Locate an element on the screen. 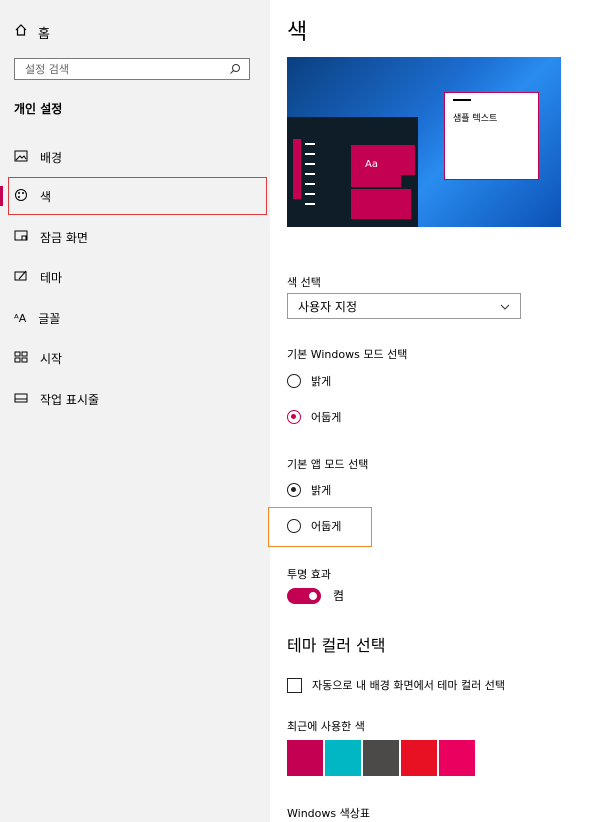 The height and width of the screenshot is (822, 602). color-select-value: 사용자 지정 is located at coordinates (328, 306).